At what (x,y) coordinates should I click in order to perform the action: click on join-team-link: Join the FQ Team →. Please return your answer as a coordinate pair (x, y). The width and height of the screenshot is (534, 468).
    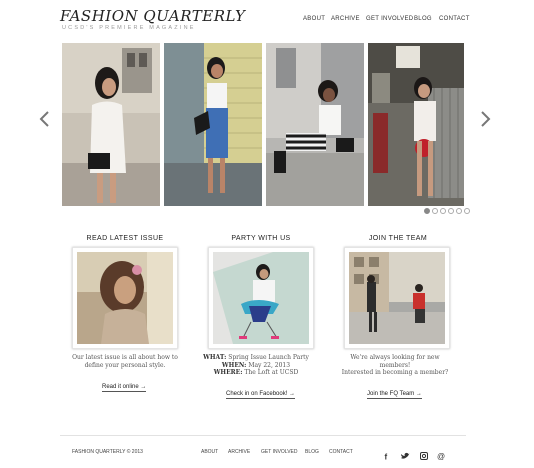
    Looking at the image, I should click on (394, 395).